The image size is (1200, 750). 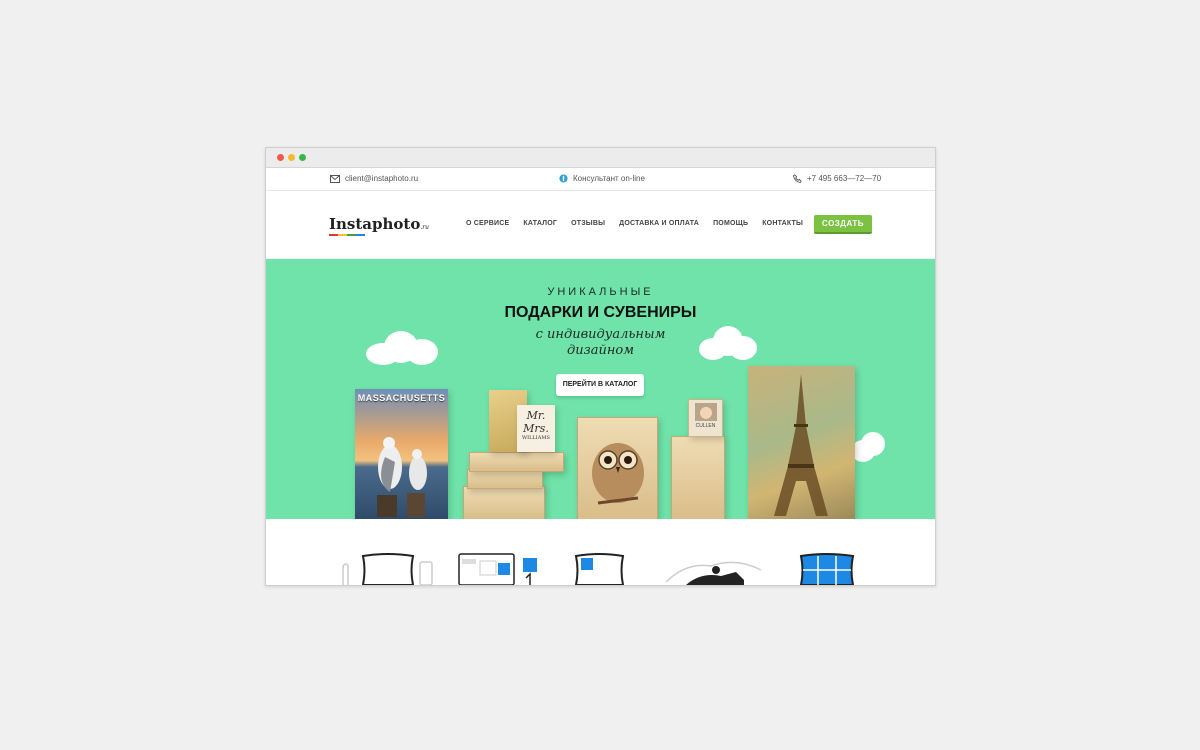 I want to click on cloud-far-right, so click(x=868, y=452).